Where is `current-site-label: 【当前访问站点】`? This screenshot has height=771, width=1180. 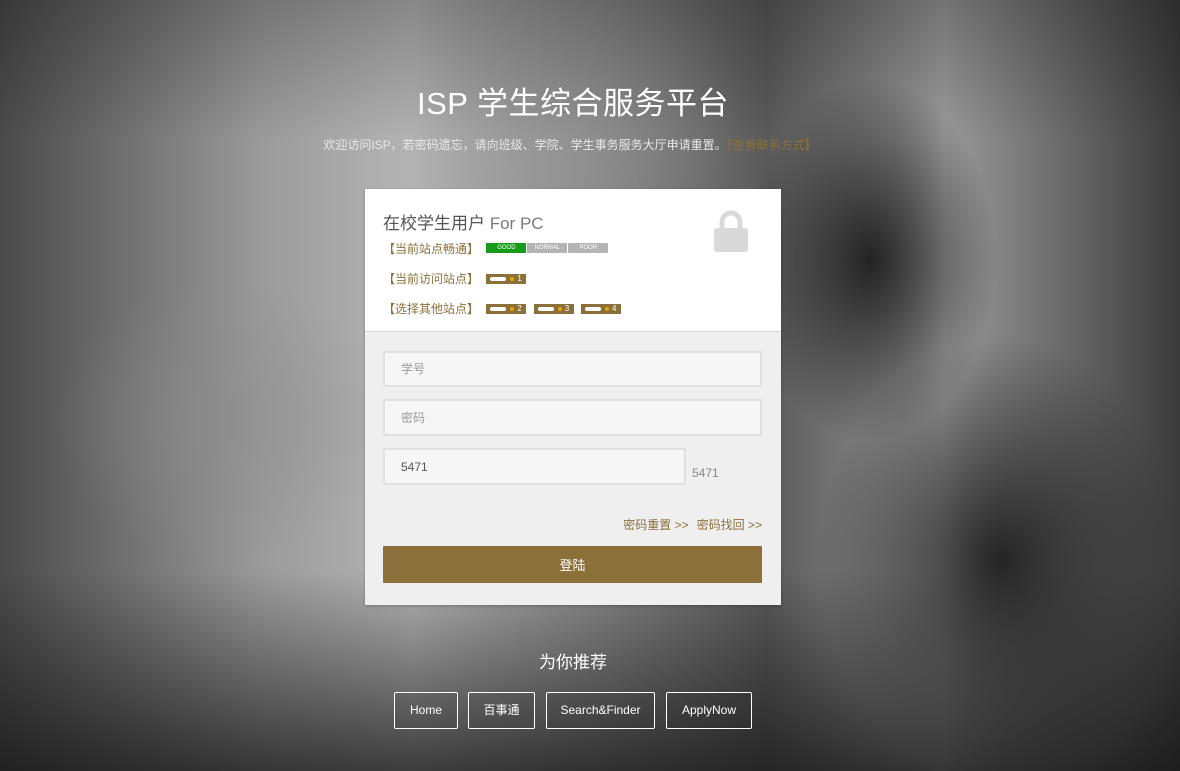 current-site-label: 【当前访问站点】 is located at coordinates (431, 278).